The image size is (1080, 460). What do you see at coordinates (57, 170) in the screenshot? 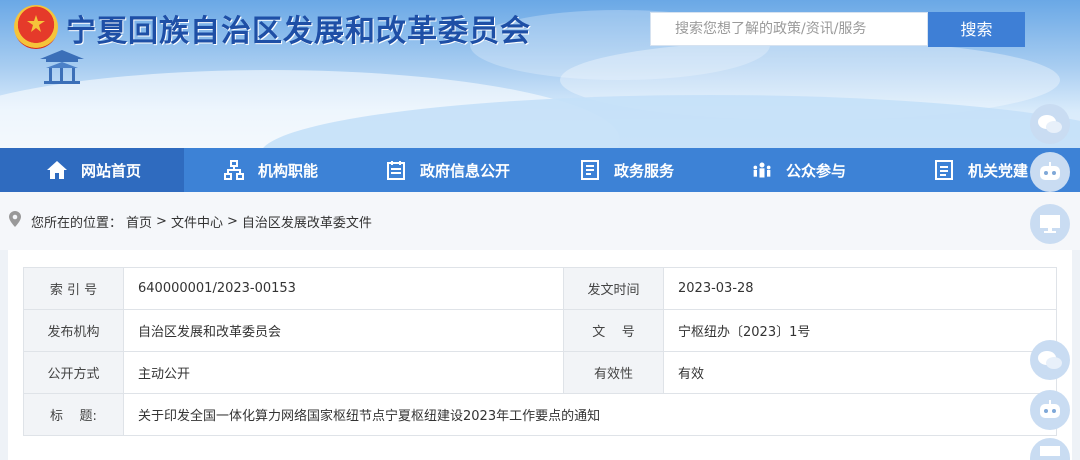
I see `home-icon` at bounding box center [57, 170].